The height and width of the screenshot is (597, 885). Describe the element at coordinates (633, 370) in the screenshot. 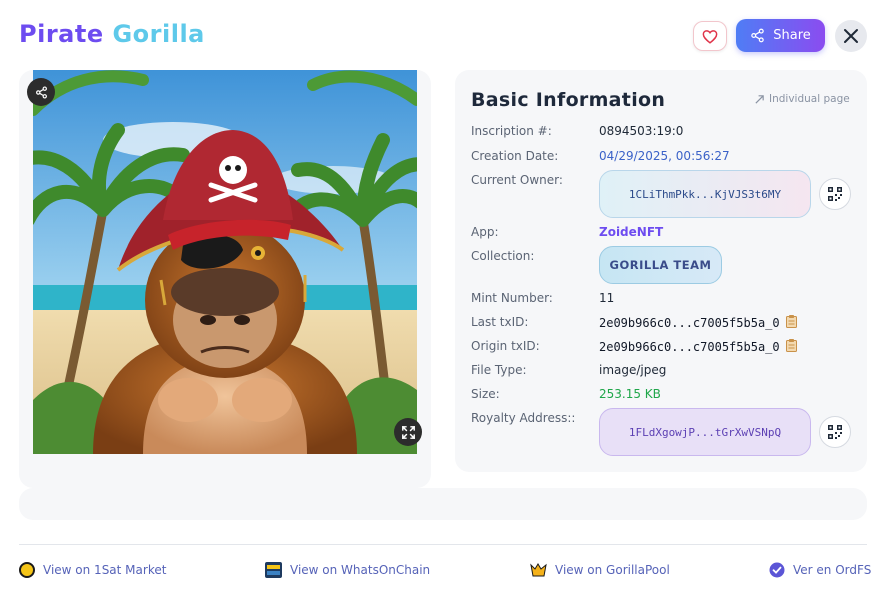

I see `file-type-value: image/jpeg` at that location.